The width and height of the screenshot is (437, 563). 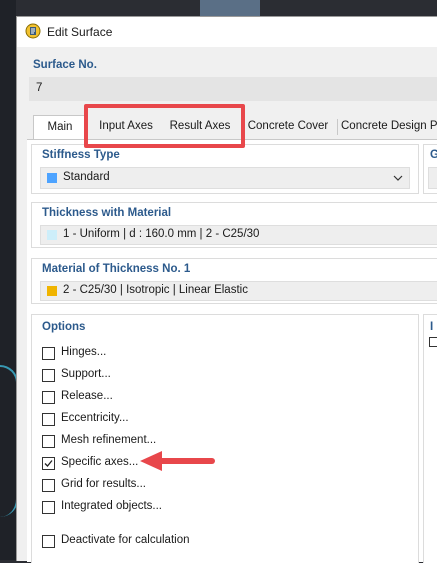 I want to click on material-value: 2 - C25/30 | Isotropic | Linear Elastic, so click(x=155, y=290).